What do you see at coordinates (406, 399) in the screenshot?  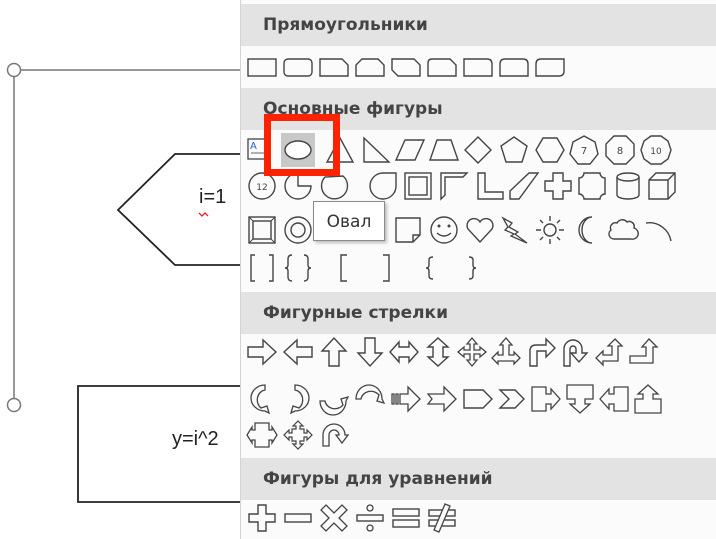 I see `striped-right-arrow-icon` at bounding box center [406, 399].